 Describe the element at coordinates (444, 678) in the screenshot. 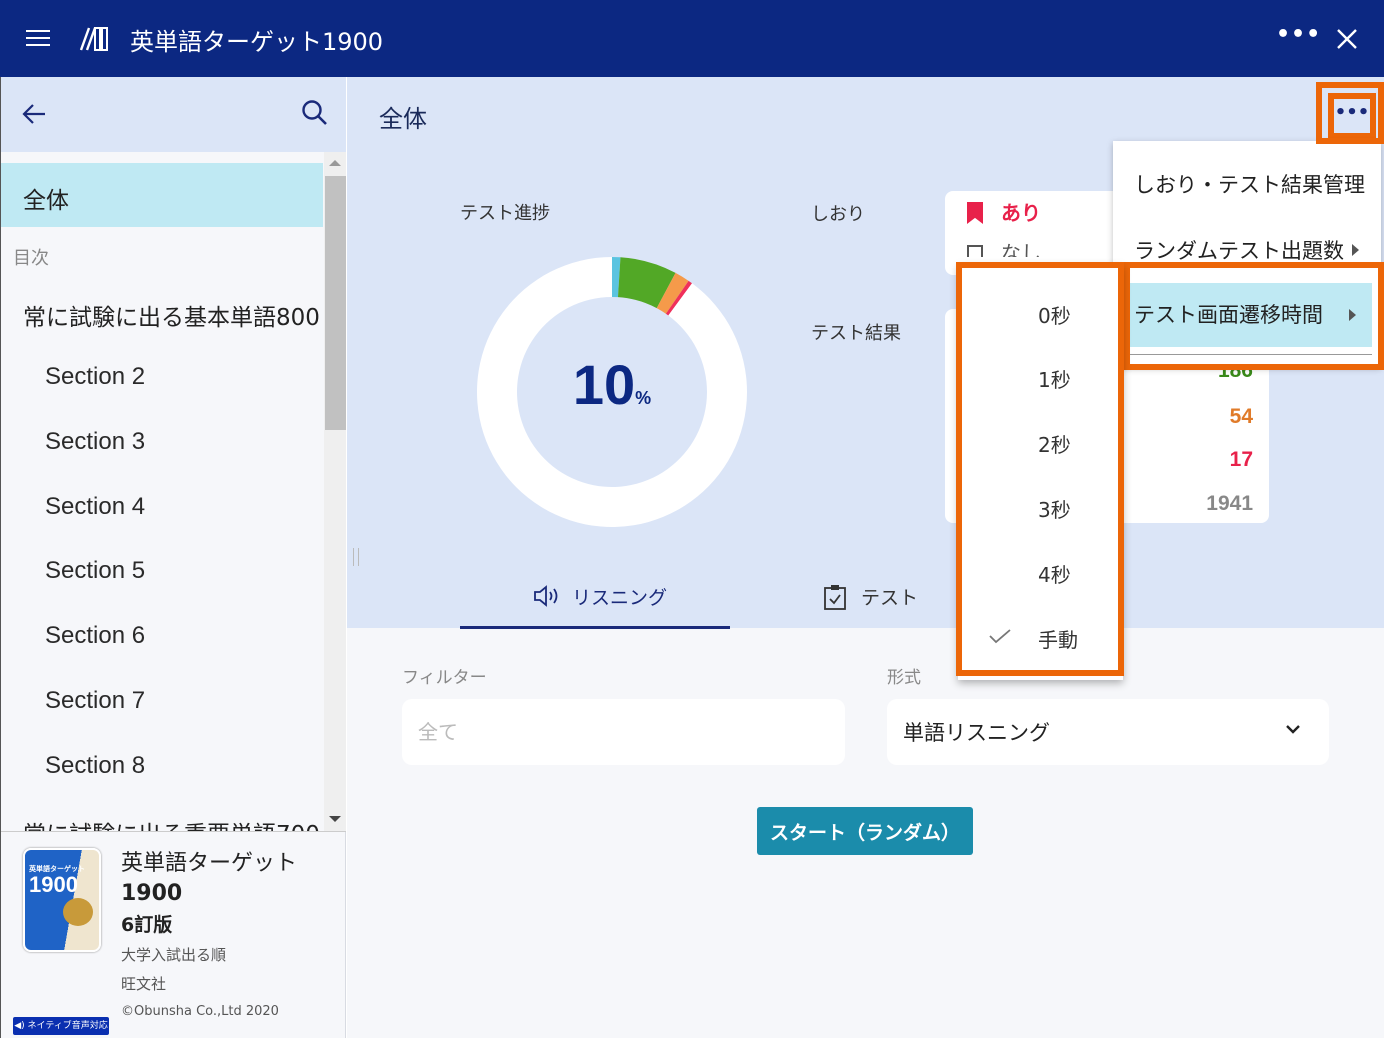

I see `filter-label: フィルター` at that location.